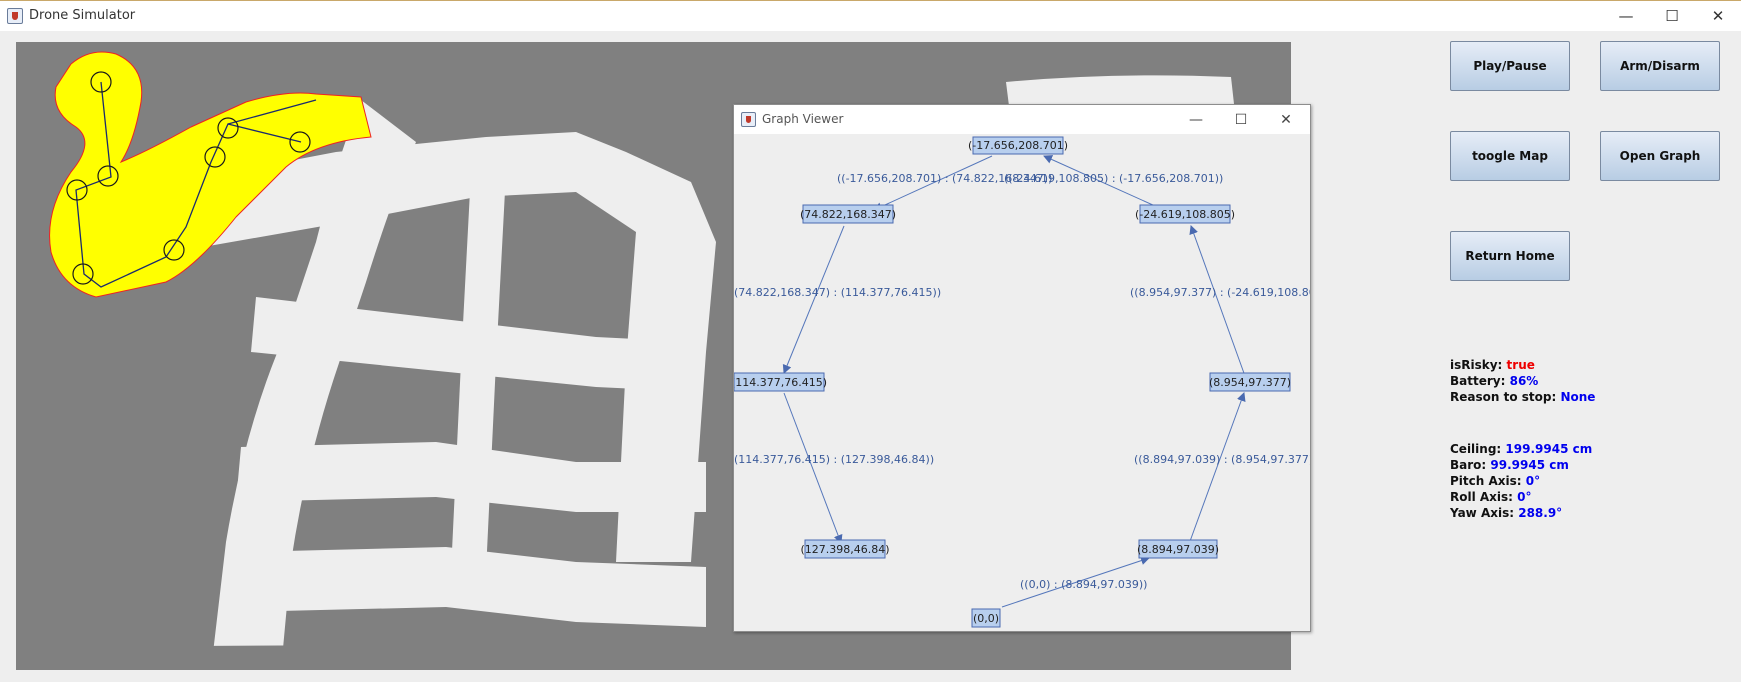 This screenshot has width=1741, height=682. I want to click on toggle-map-button: toogle Map, so click(1510, 156).